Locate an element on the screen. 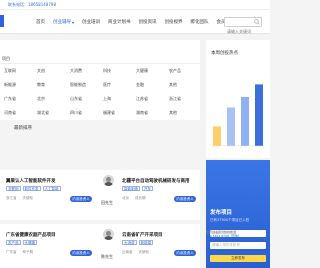 The width and height of the screenshot is (320, 268). tag: 汽车 is located at coordinates (147, 188).